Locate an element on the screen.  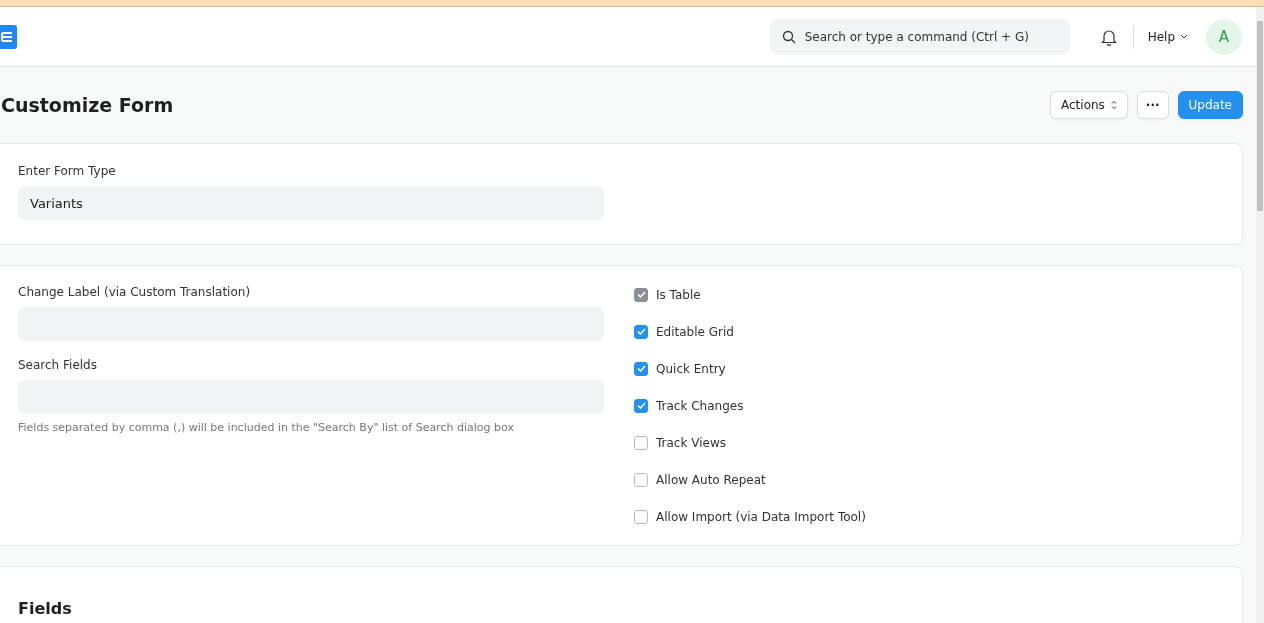
checkbox-label: Track Changes is located at coordinates (700, 405).